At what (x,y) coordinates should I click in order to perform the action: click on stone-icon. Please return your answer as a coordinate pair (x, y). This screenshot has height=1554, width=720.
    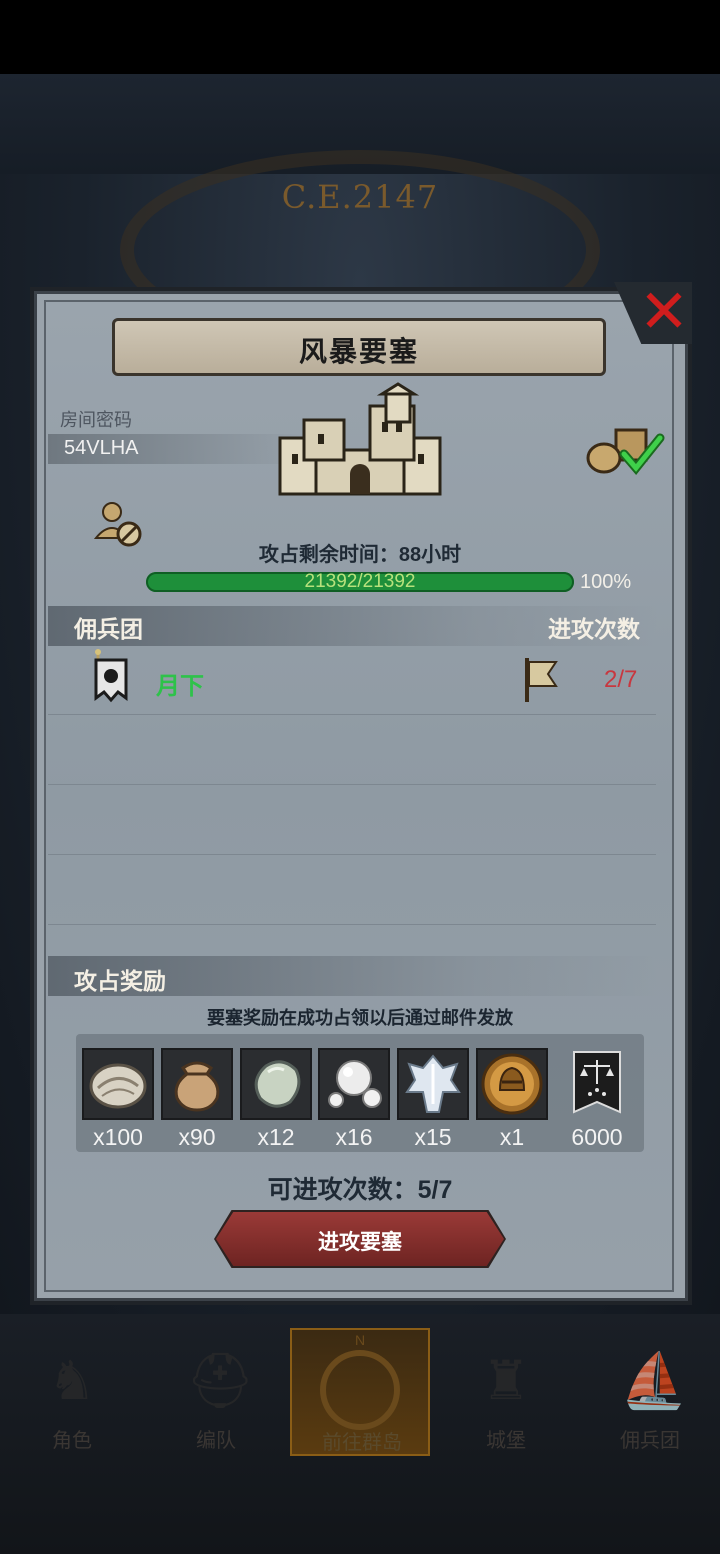
    Looking at the image, I should click on (277, 1084).